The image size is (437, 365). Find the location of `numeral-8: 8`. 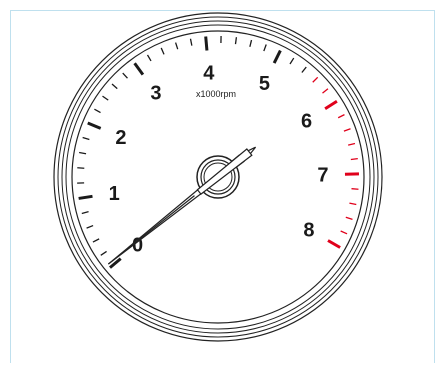

numeral-8: 8 is located at coordinates (308, 231).